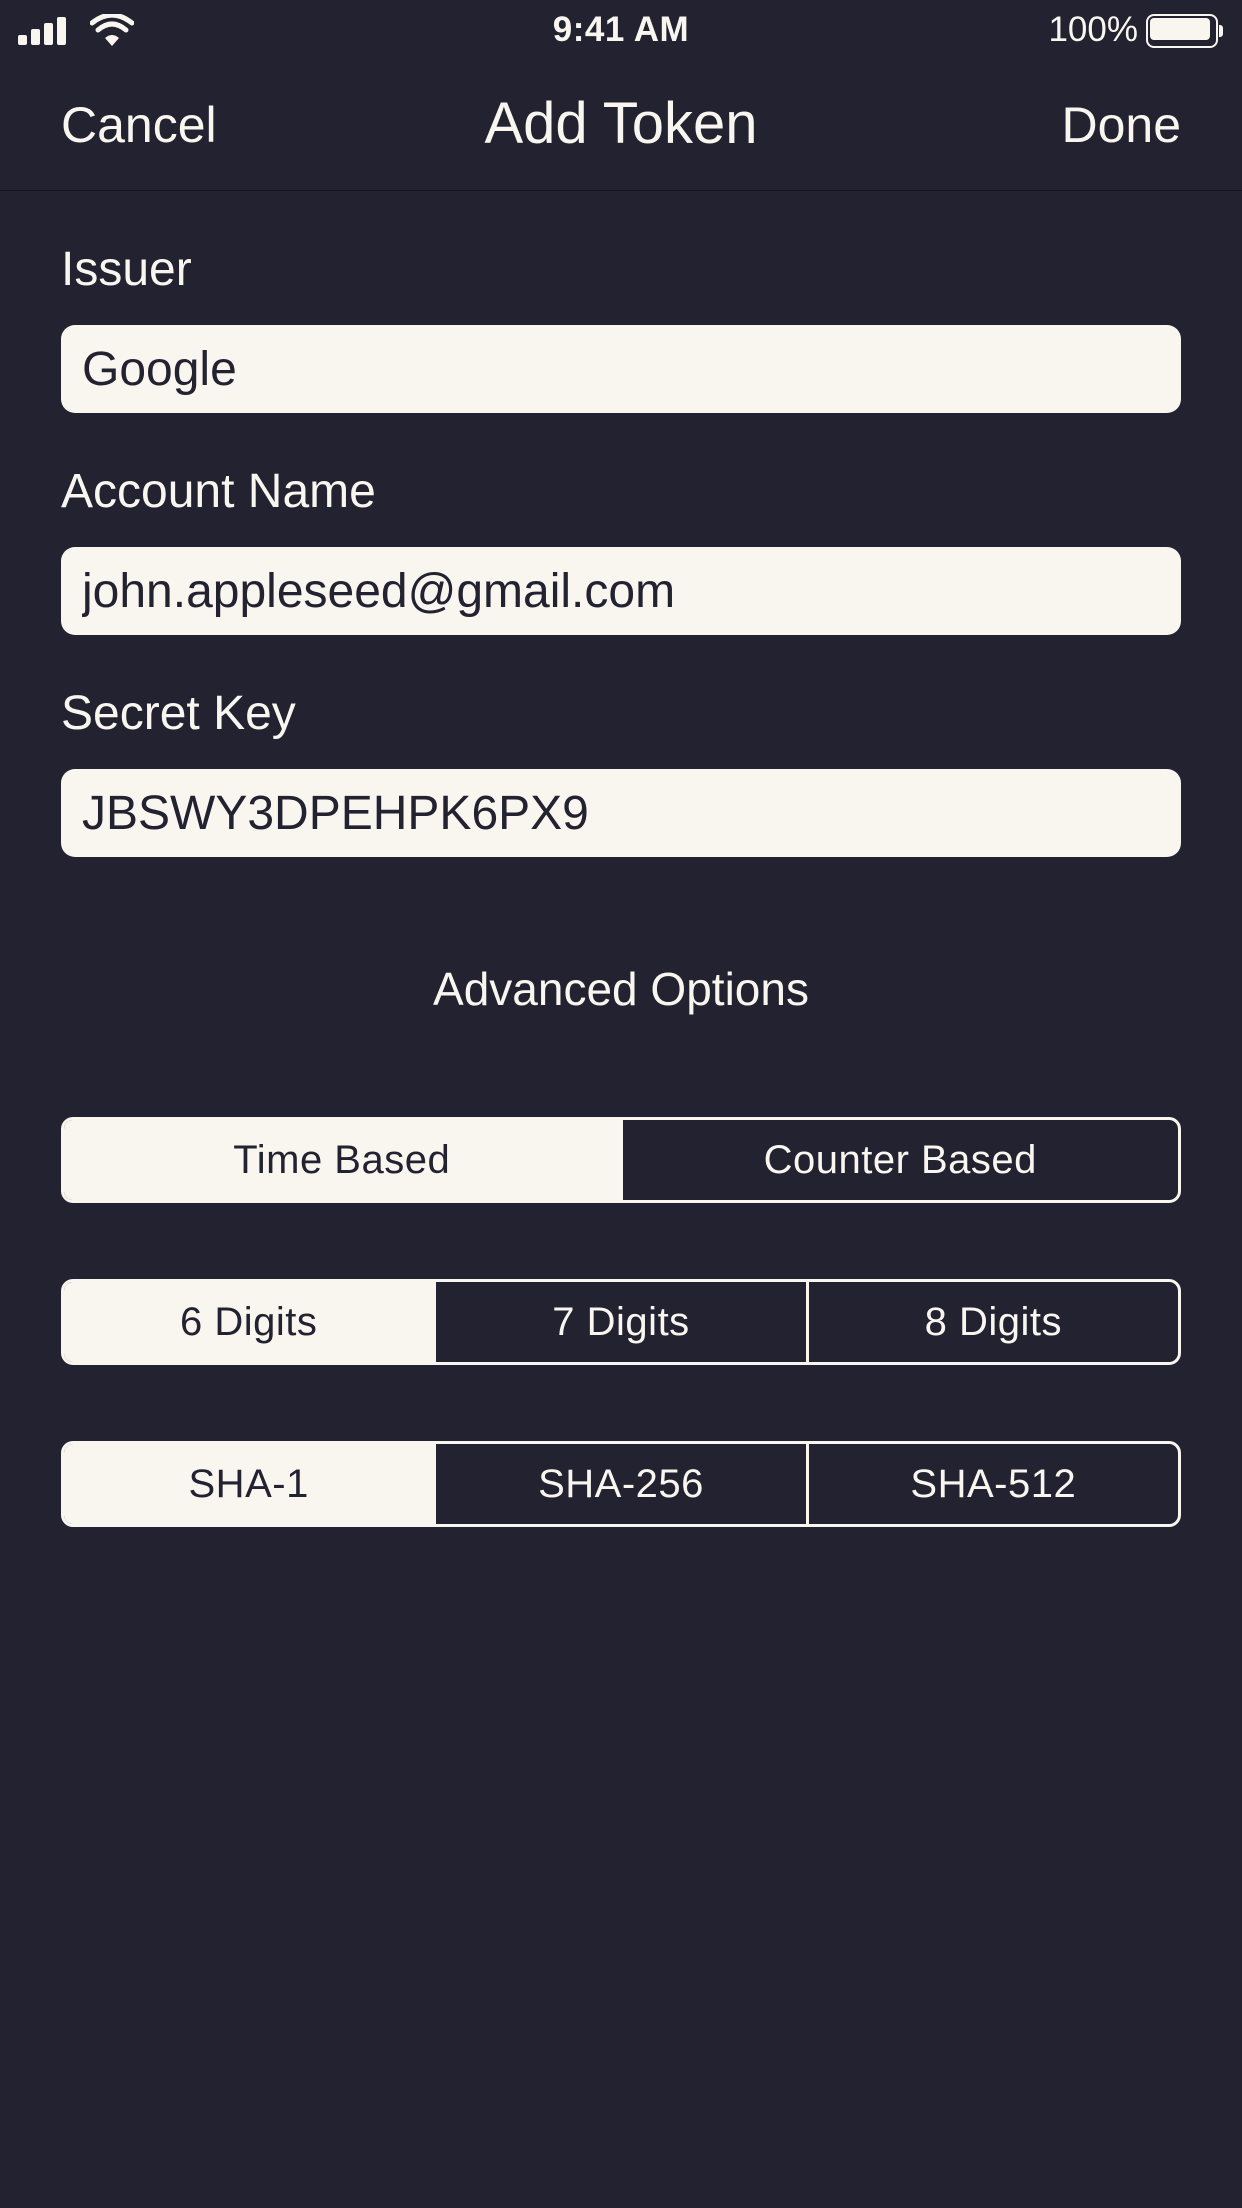 The height and width of the screenshot is (2208, 1242). I want to click on segment-8-digits: 8 Digits, so click(991, 1322).